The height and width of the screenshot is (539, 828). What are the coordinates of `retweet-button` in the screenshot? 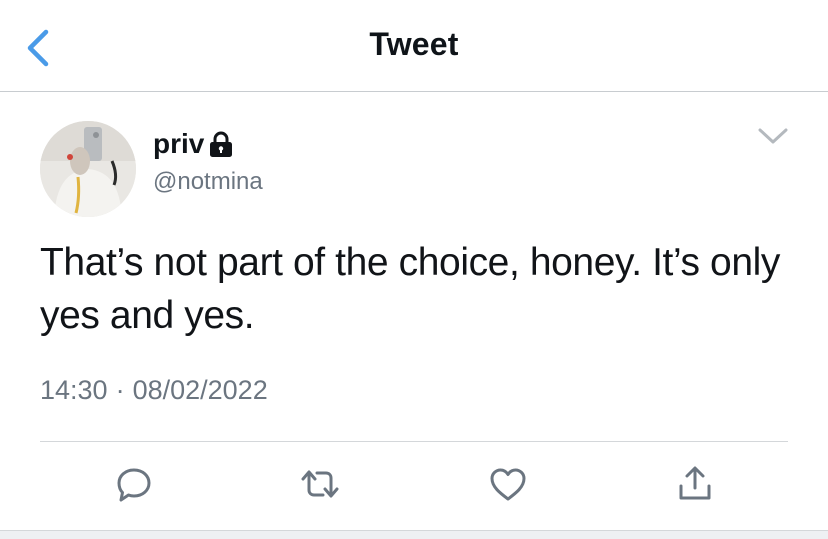 It's located at (320, 484).